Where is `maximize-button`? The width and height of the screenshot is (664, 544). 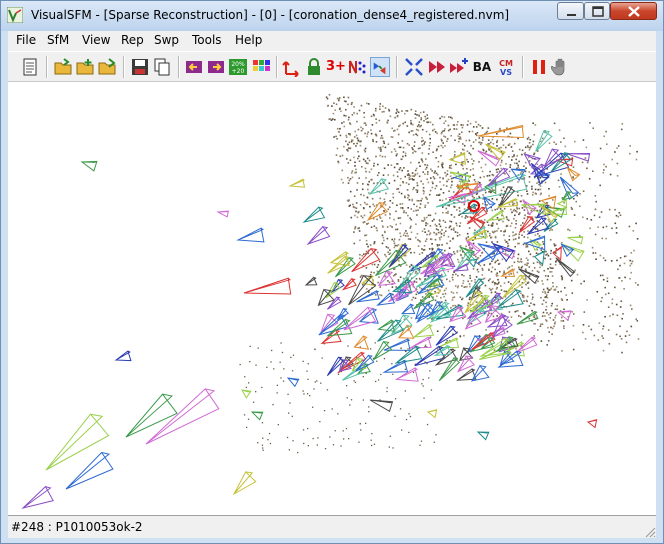 maximize-button is located at coordinates (597, 11).